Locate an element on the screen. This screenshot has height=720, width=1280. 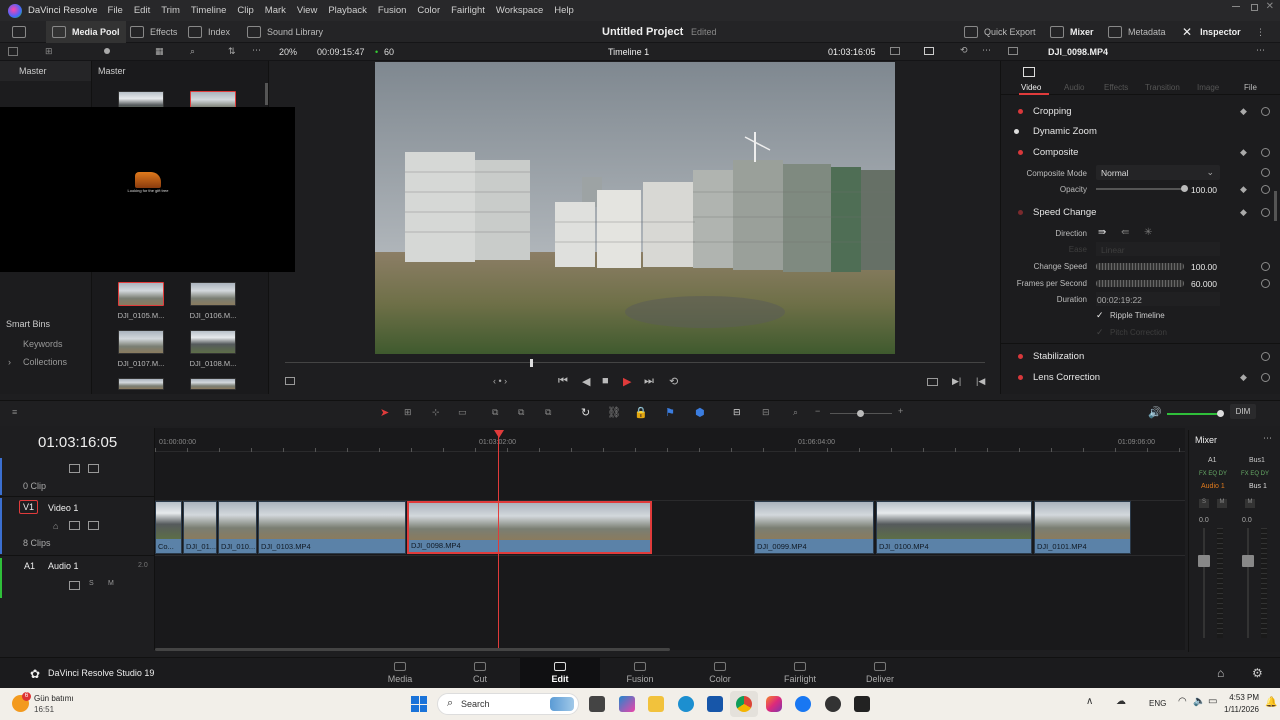
tab-video: Video is located at coordinates (1031, 87).